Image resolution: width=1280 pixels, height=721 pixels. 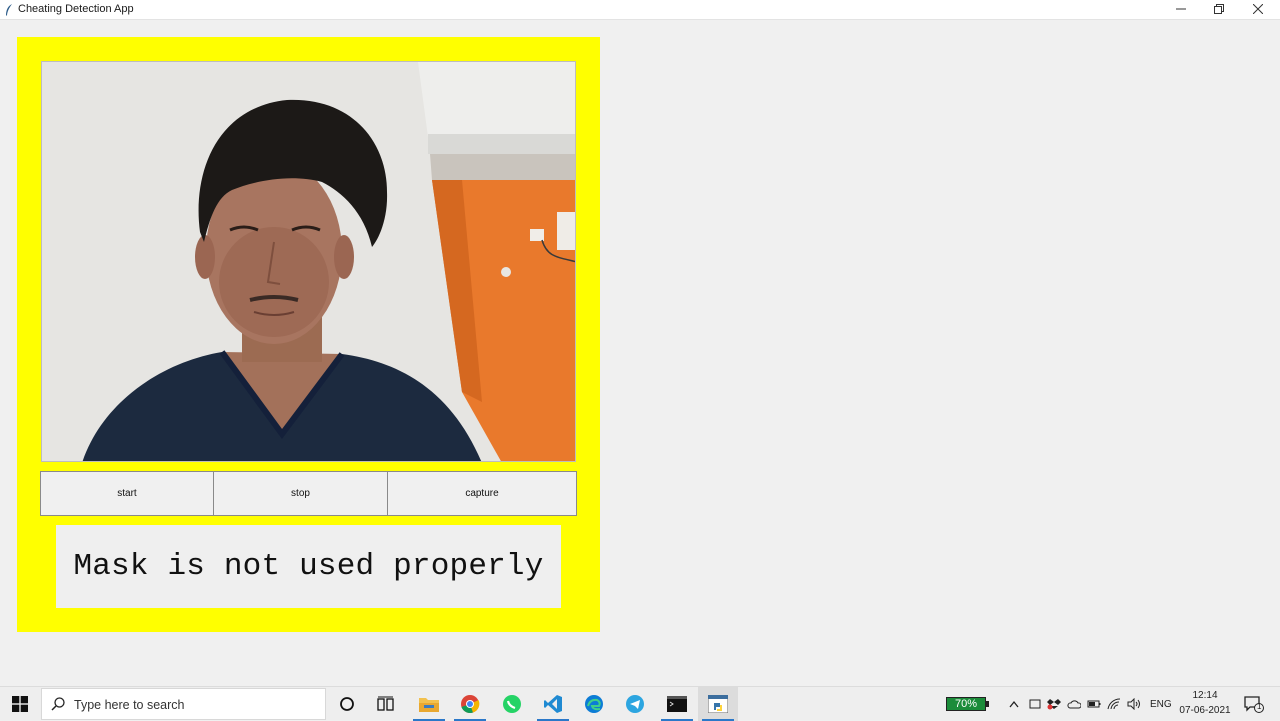 What do you see at coordinates (129, 705) in the screenshot?
I see `search-placeholder: Type here to search` at bounding box center [129, 705].